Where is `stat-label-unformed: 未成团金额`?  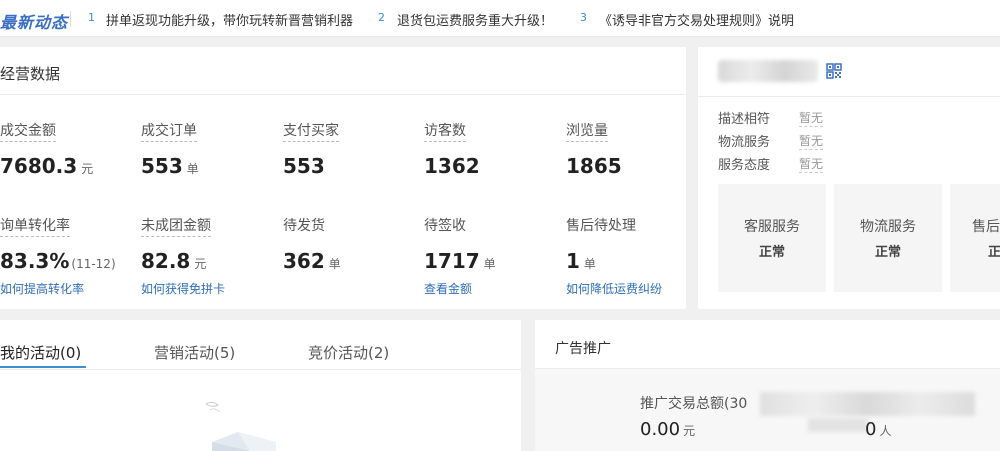 stat-label-unformed: 未成团金额 is located at coordinates (176, 226).